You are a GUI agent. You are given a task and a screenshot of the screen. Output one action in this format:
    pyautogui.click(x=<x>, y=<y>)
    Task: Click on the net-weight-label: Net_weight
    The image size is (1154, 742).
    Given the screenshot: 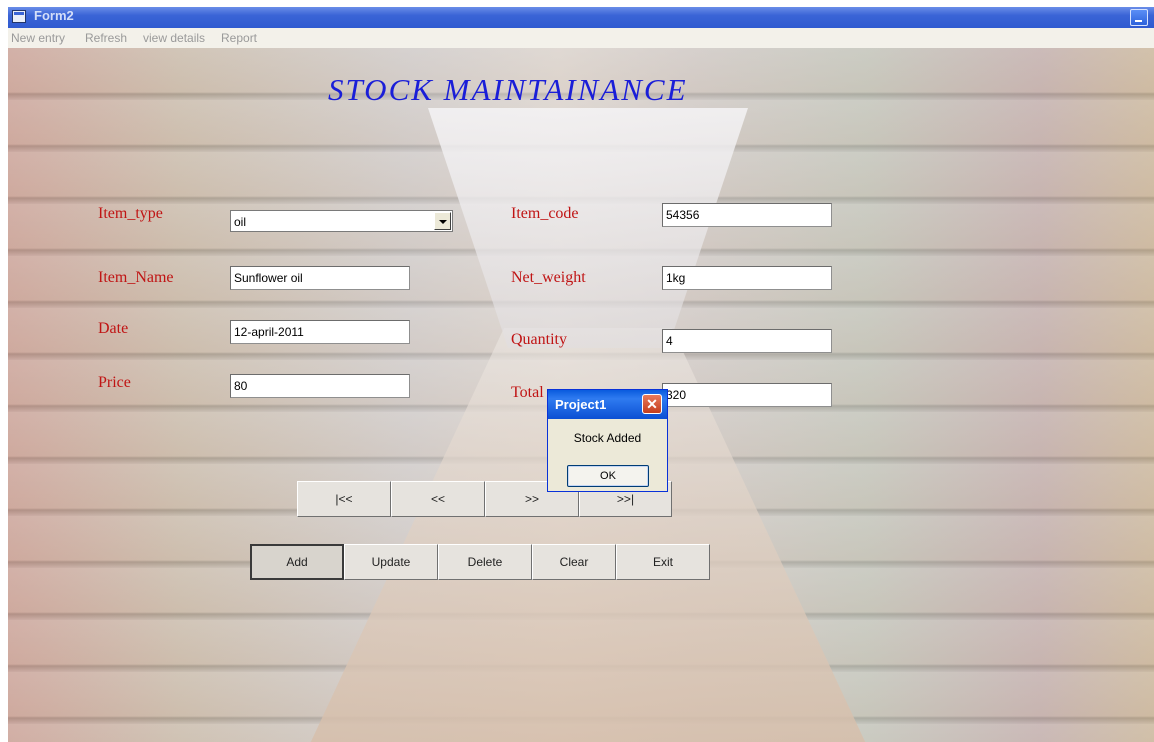 What is the action you would take?
    pyautogui.click(x=548, y=277)
    